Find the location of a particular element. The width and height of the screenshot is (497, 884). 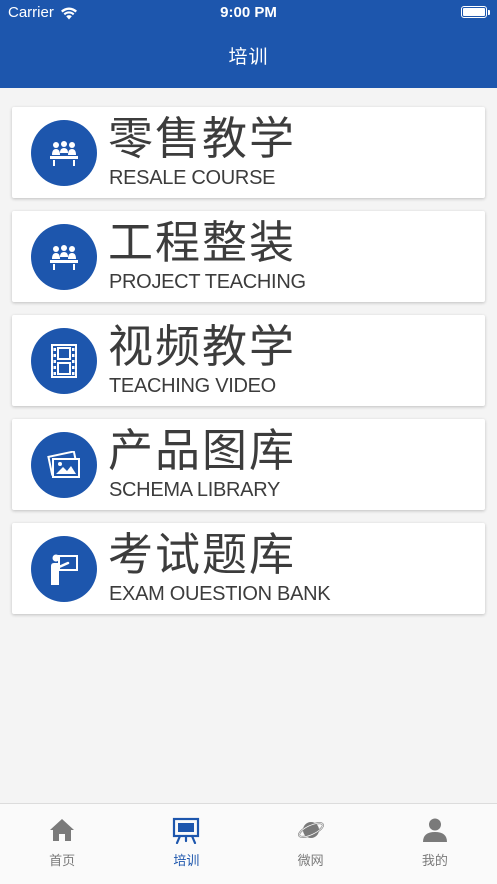

card-subtitle: TEACHING VIDEO is located at coordinates (192, 386).